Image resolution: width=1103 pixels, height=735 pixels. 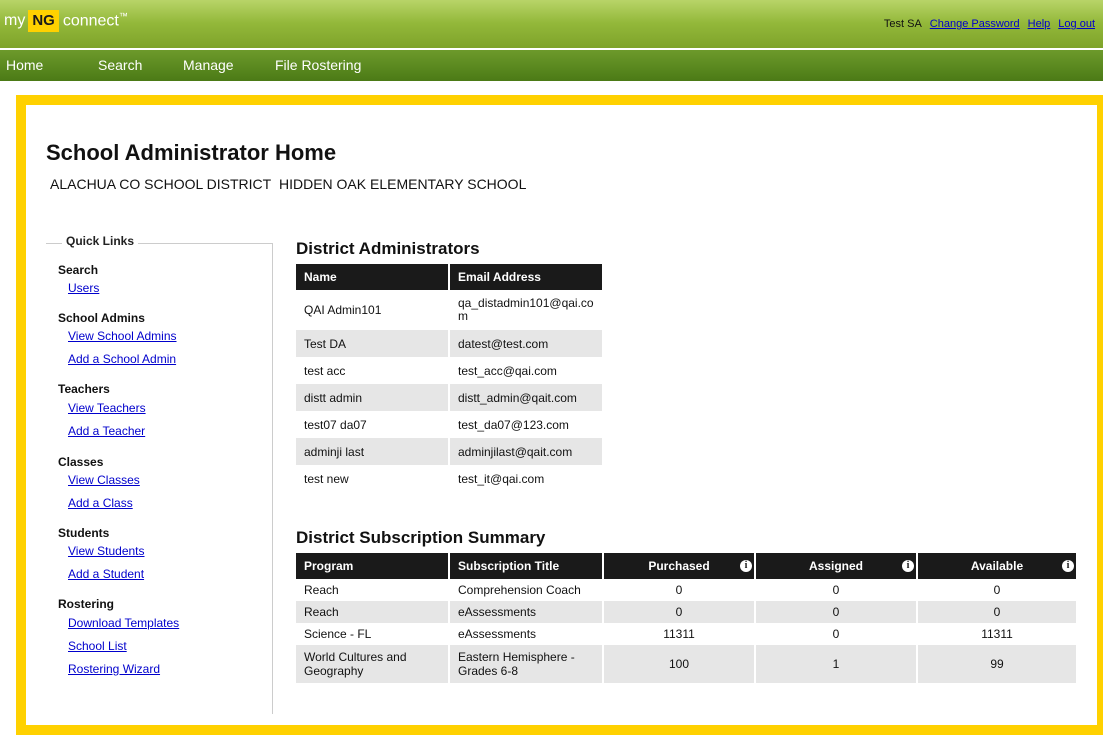 I want to click on help-link: Help, so click(x=1039, y=24).